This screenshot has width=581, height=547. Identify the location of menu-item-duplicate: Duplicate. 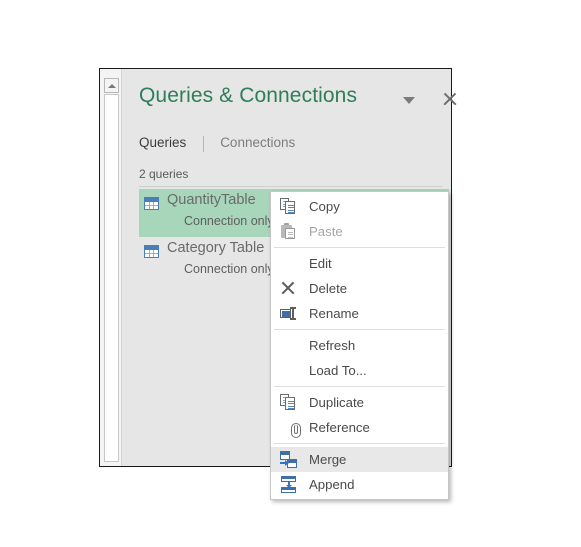
(359, 402).